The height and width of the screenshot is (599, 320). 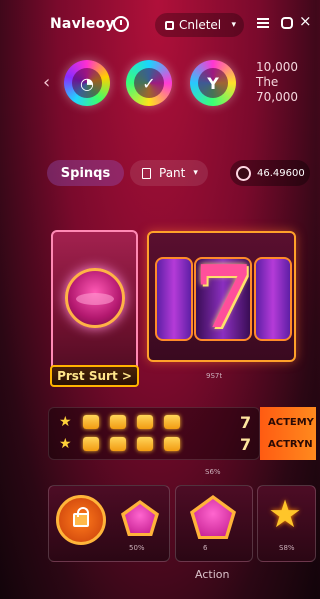 I want to click on coin-icon, so click(x=243, y=173).